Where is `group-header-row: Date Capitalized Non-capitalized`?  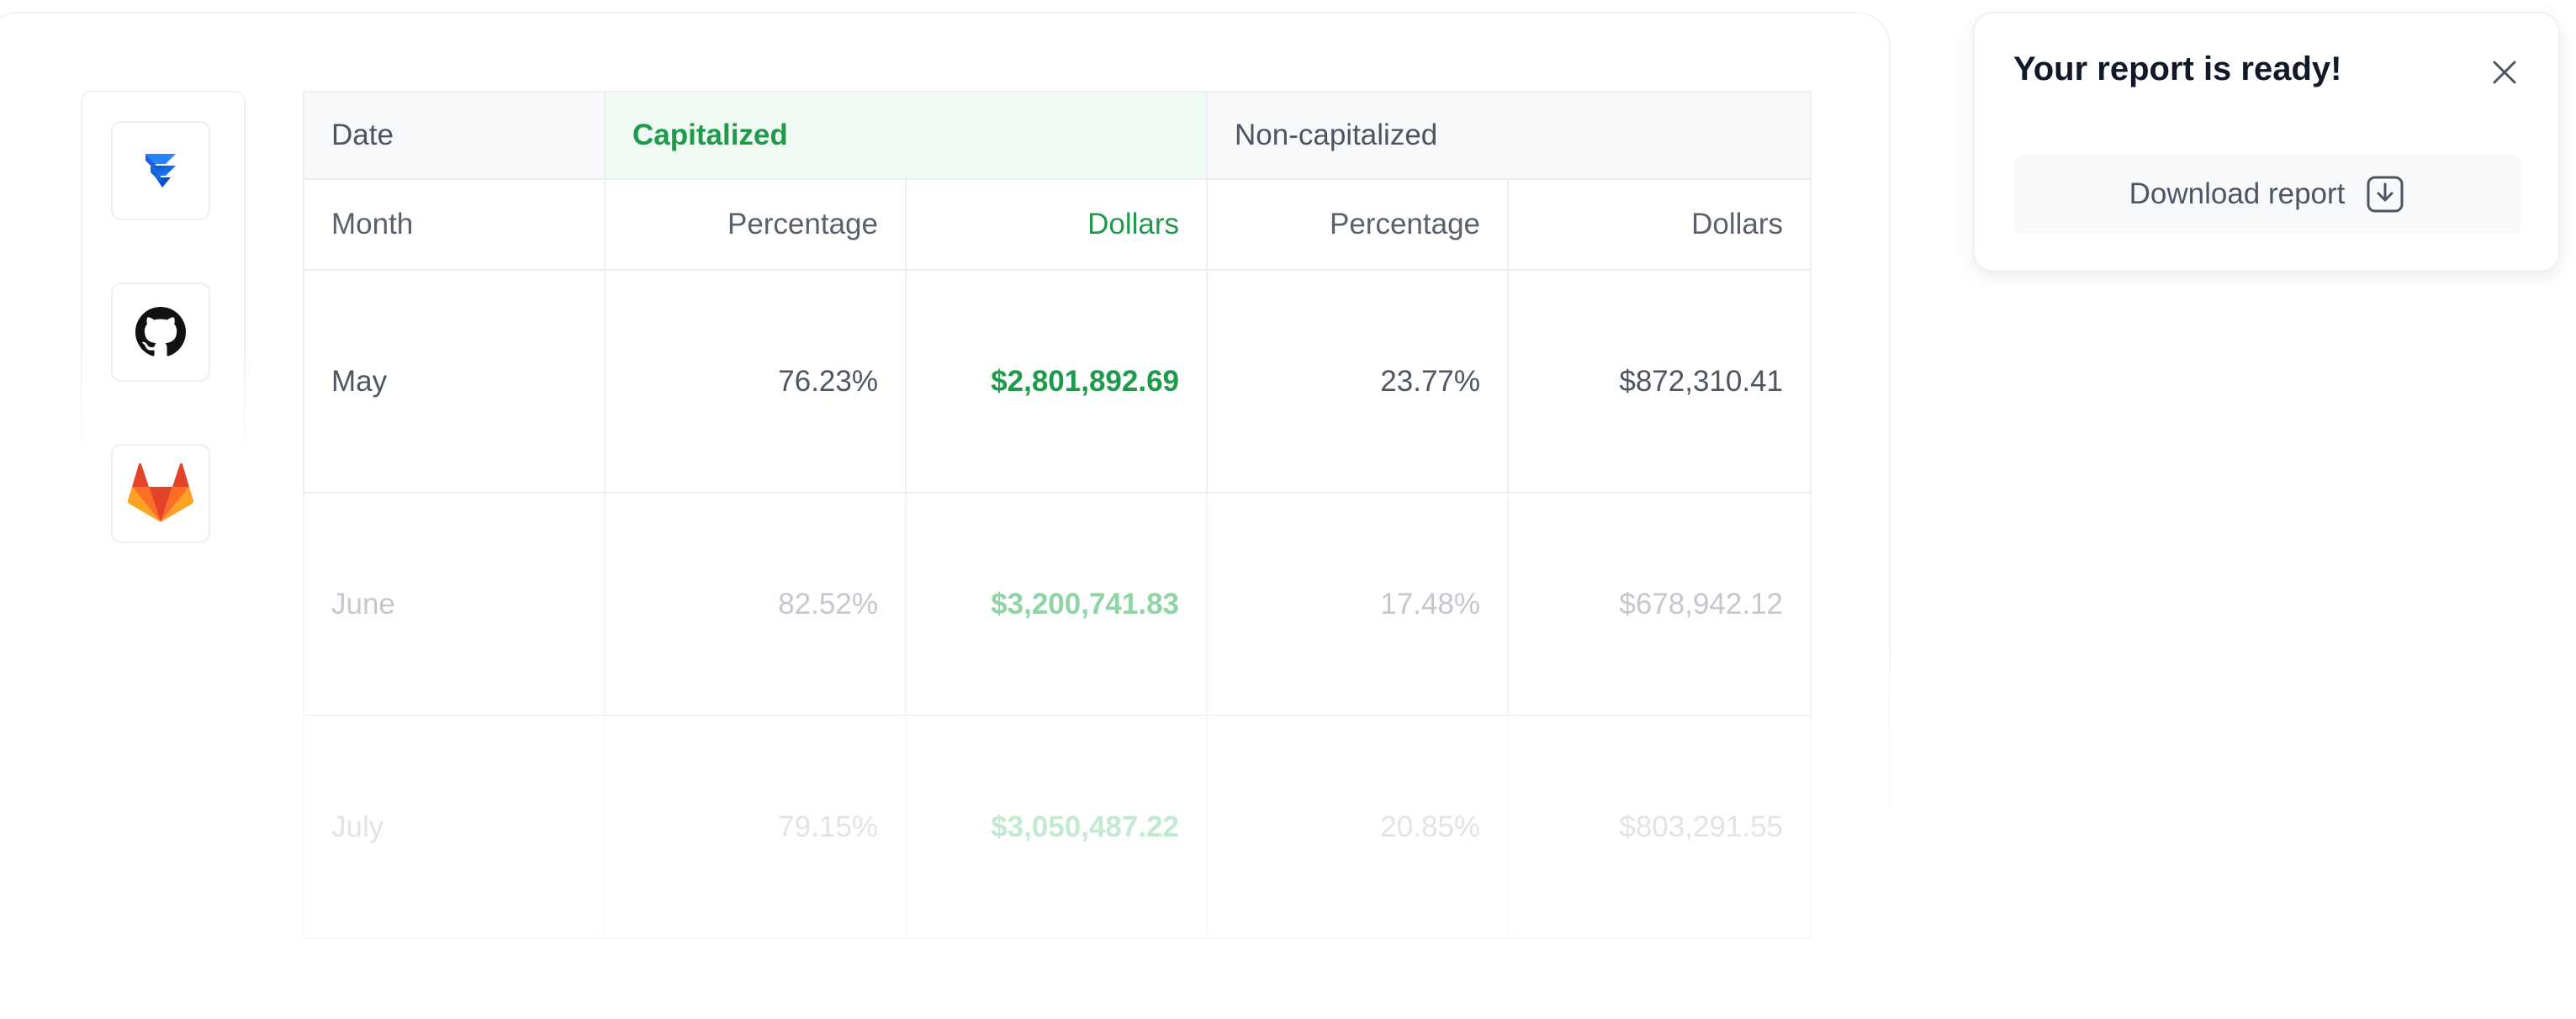 group-header-row: Date Capitalized Non-capitalized is located at coordinates (1057, 135).